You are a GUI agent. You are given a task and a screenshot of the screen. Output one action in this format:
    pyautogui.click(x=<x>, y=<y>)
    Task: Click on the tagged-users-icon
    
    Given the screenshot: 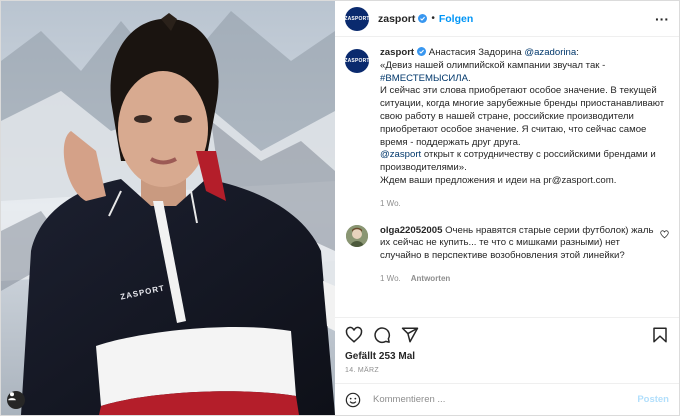 What is the action you would take?
    pyautogui.click(x=16, y=400)
    